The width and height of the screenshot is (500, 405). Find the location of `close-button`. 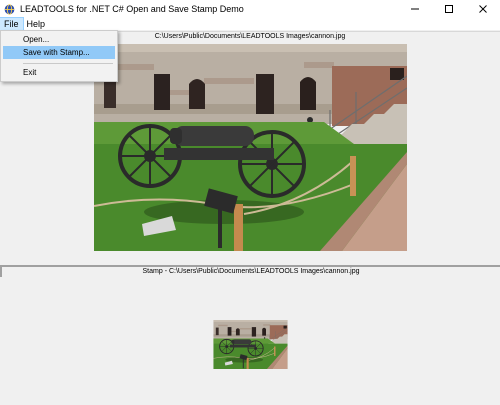

close-button is located at coordinates (483, 9).